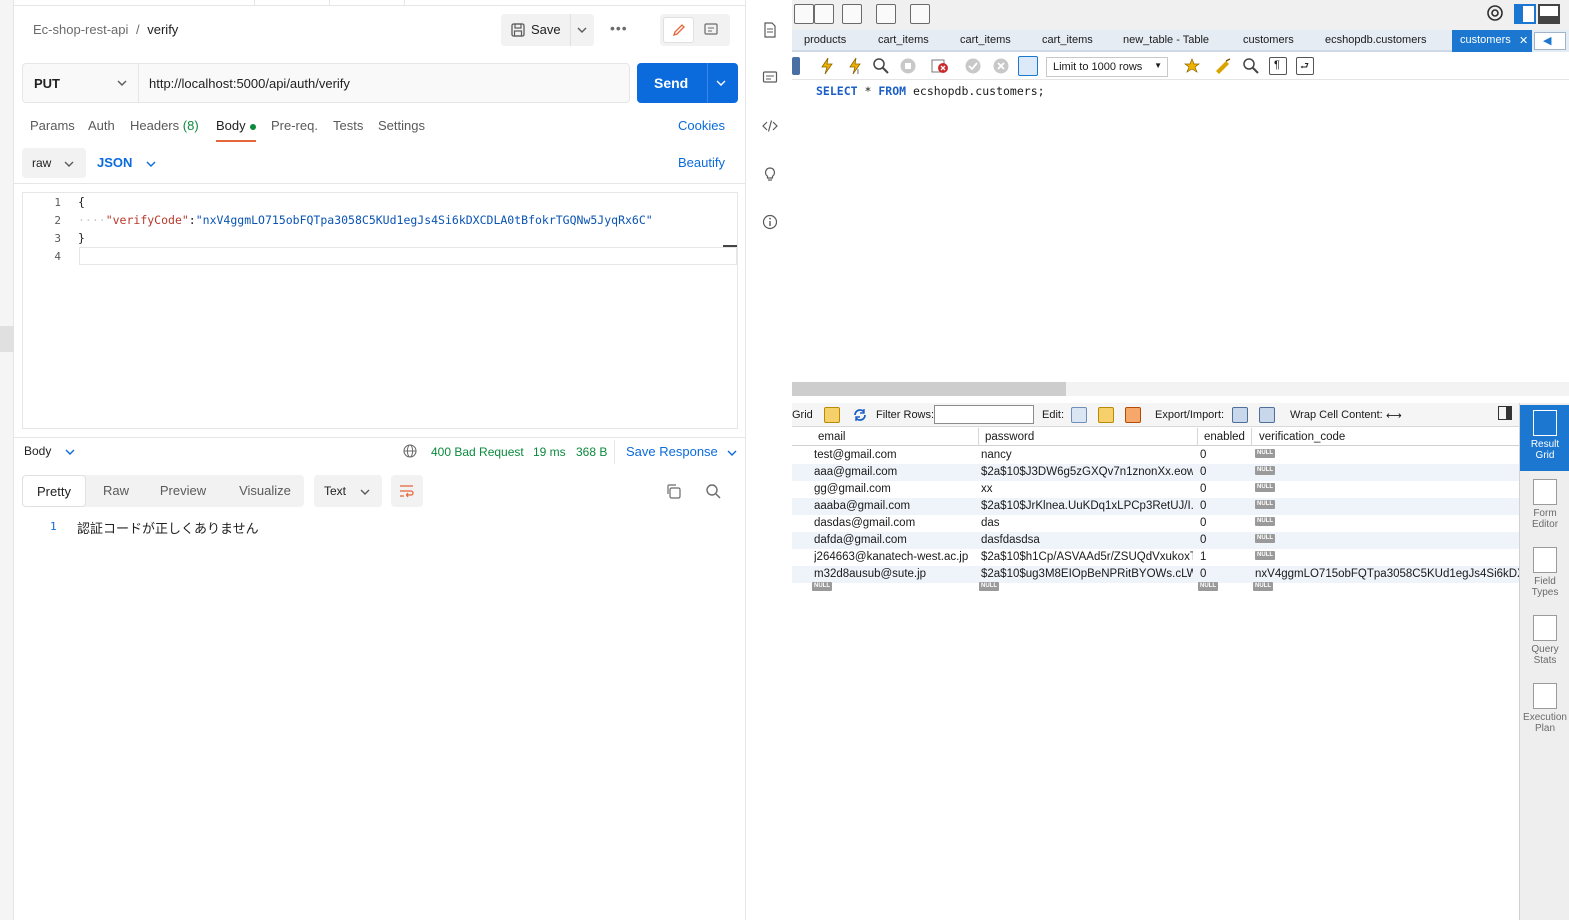 Image resolution: width=1569 pixels, height=920 pixels. Describe the element at coordinates (701, 125) in the screenshot. I see `cookies-link: Cookies` at that location.